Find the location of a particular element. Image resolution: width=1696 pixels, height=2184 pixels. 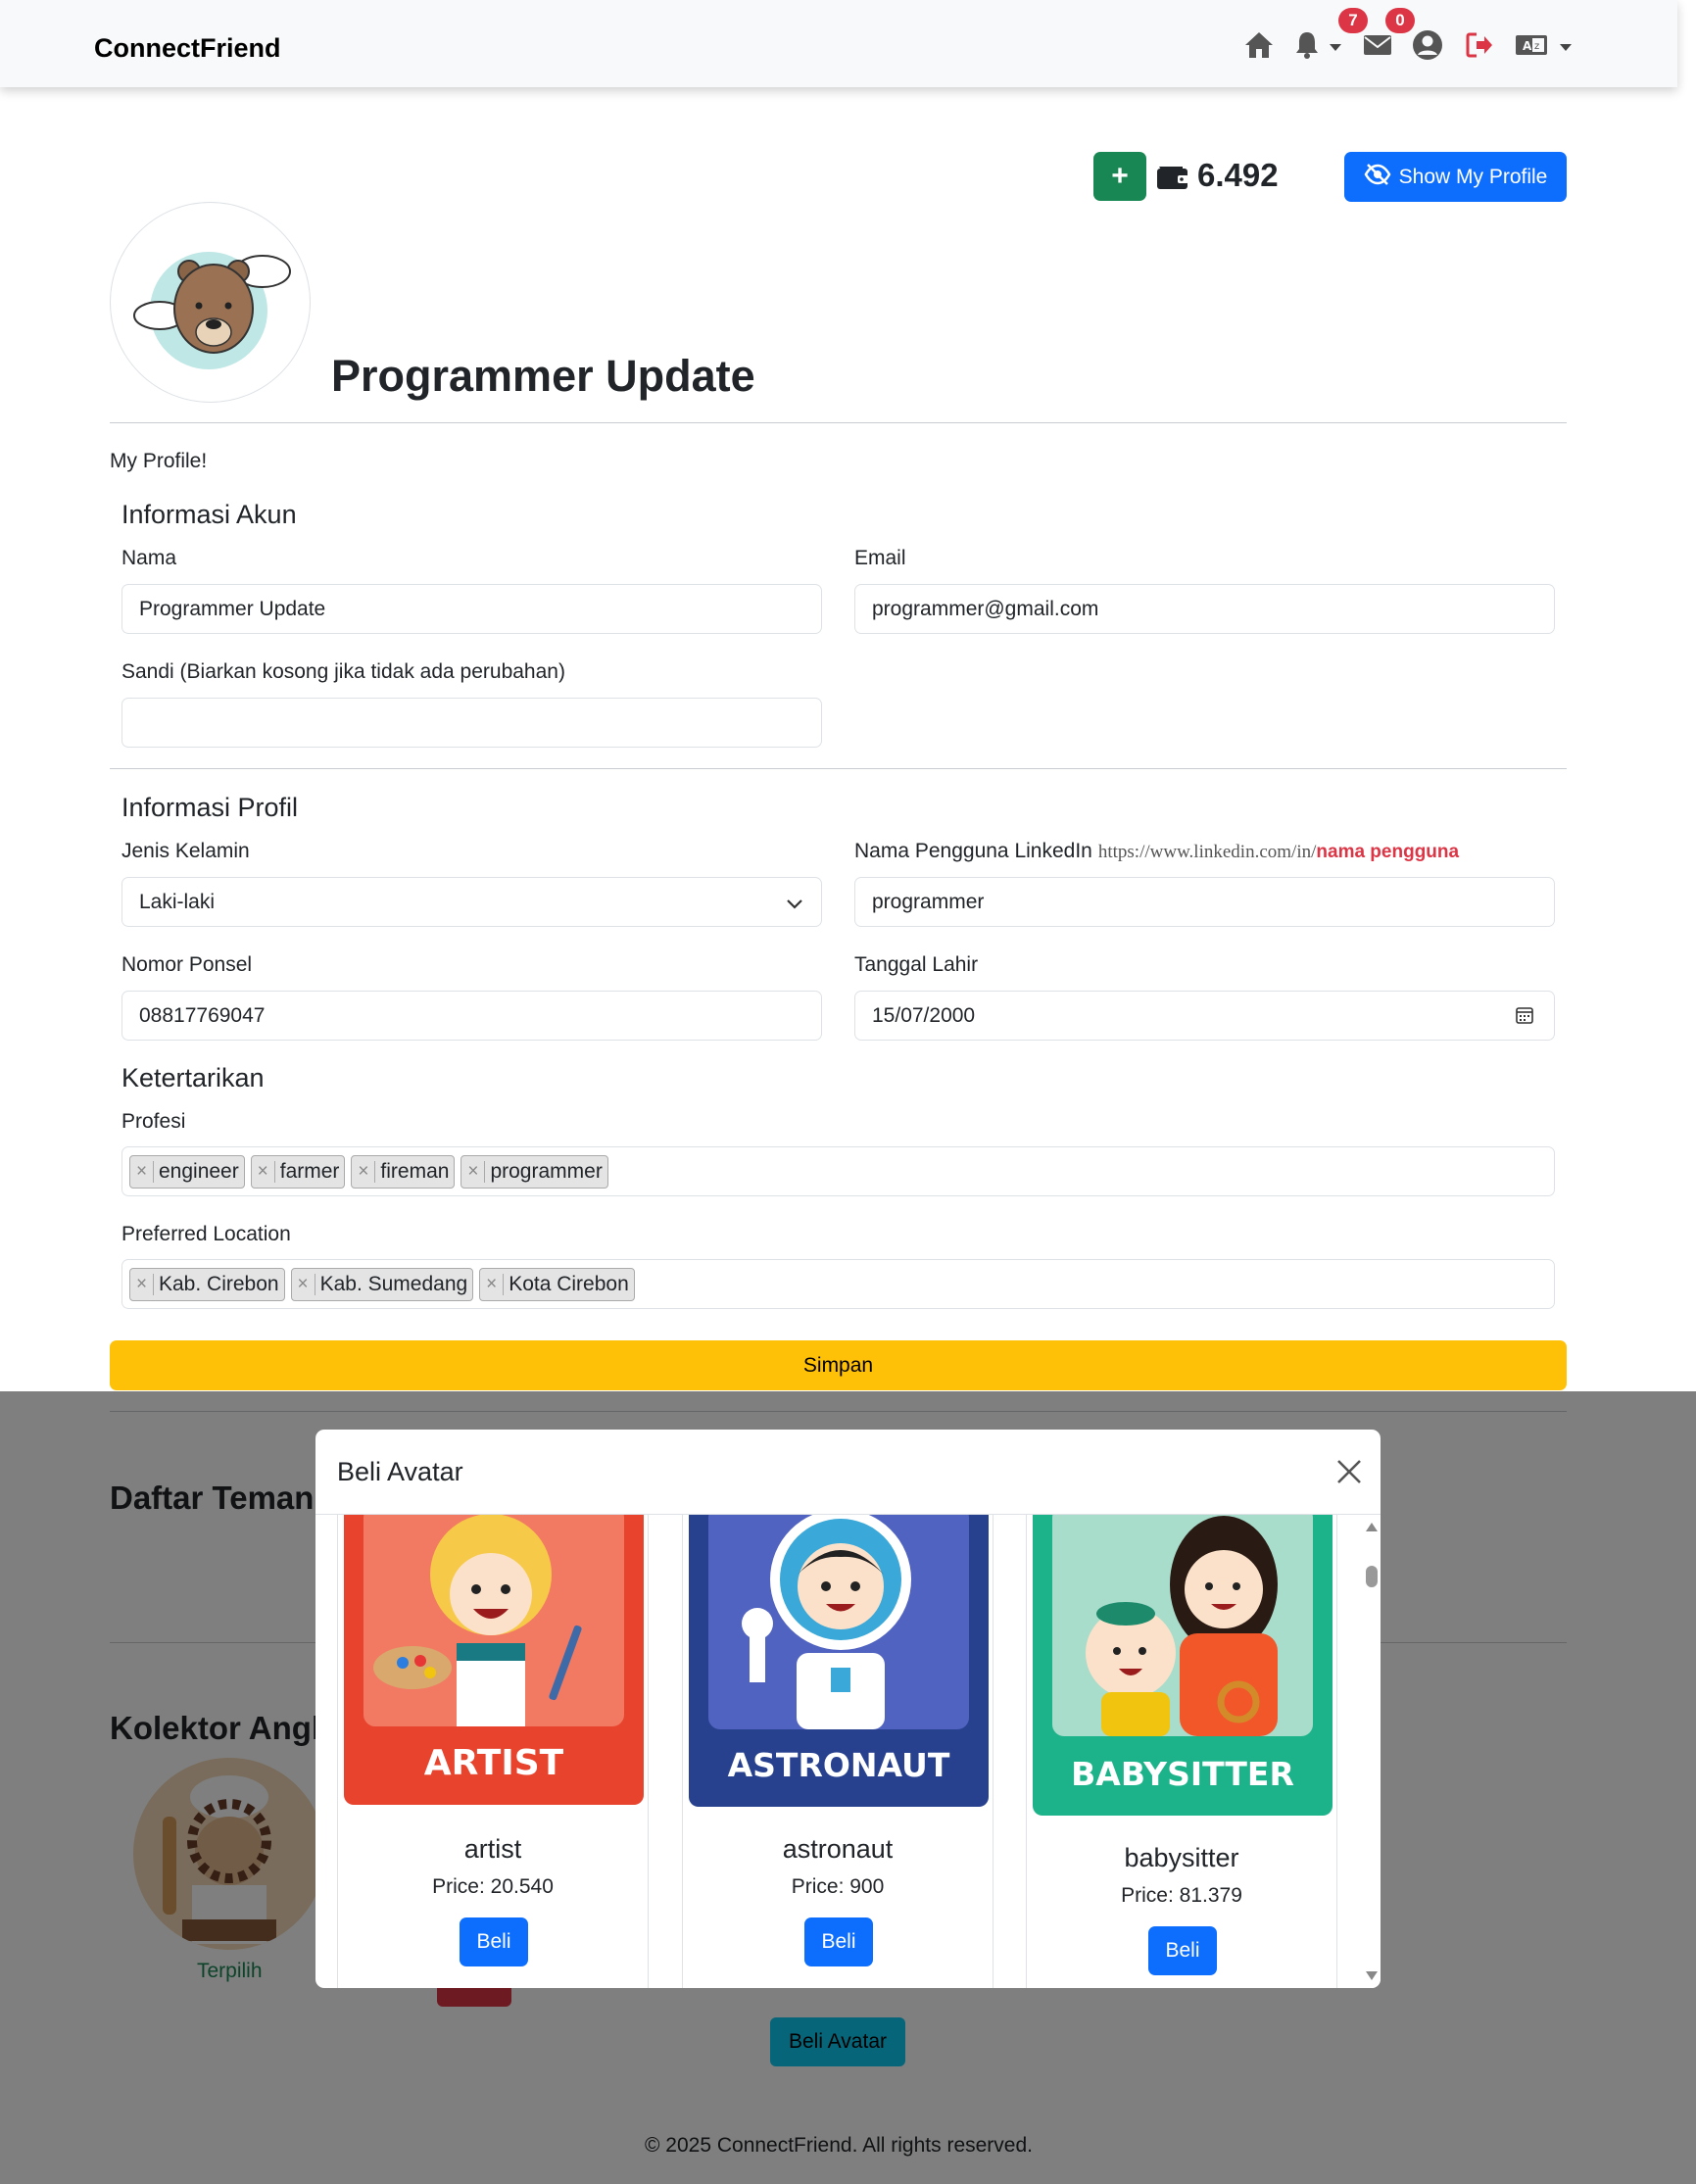

profile-avatar is located at coordinates (210, 302).